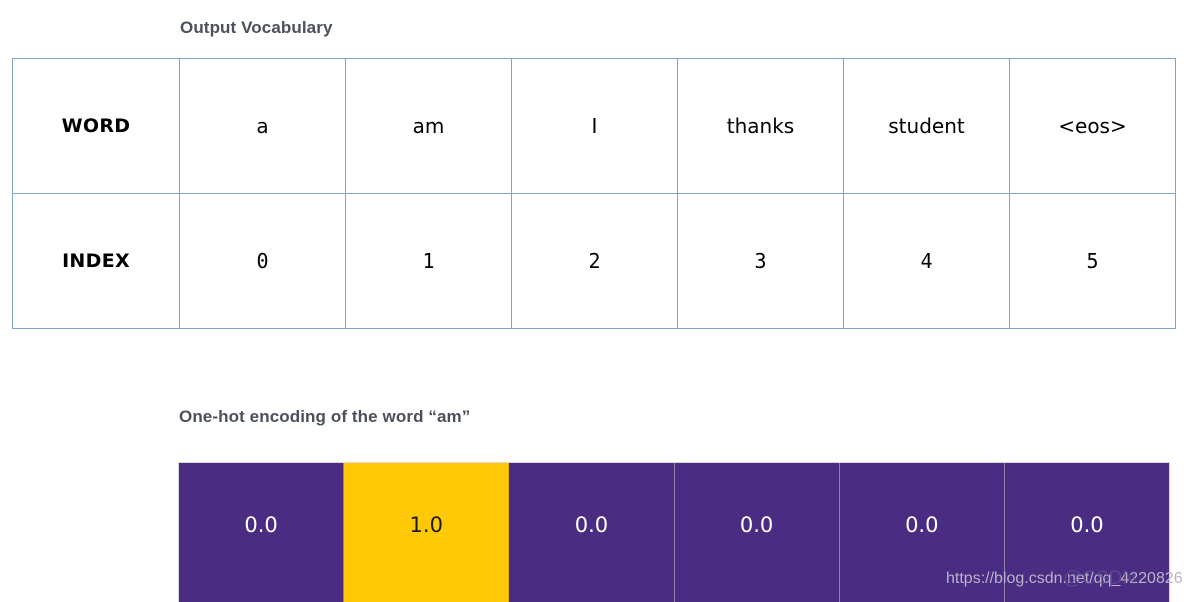  What do you see at coordinates (926, 261) in the screenshot?
I see `index-cell: 4` at bounding box center [926, 261].